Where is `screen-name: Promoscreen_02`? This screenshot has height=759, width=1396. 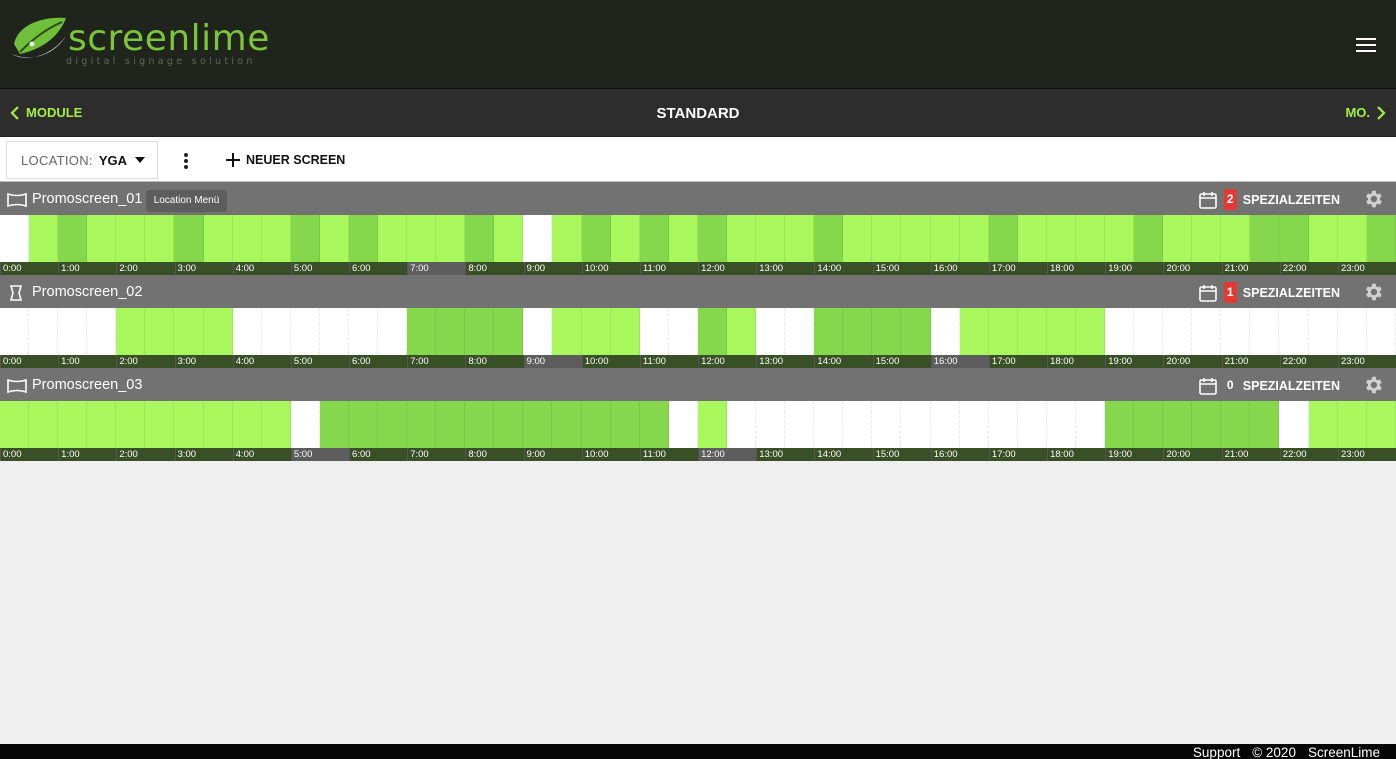 screen-name: Promoscreen_02 is located at coordinates (87, 292).